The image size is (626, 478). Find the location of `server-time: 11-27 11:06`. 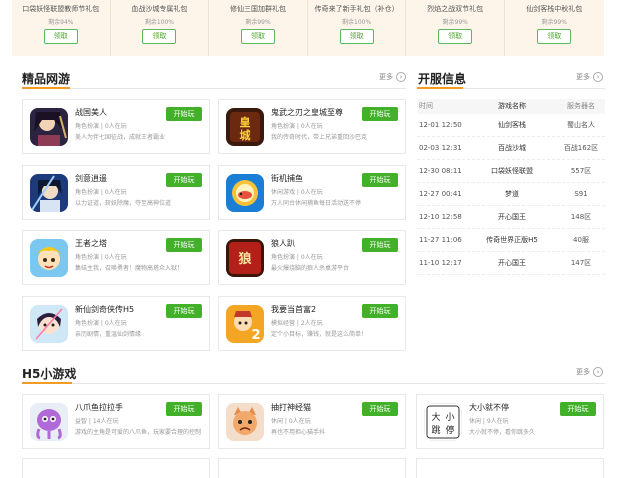

server-time: 11-27 11:06 is located at coordinates (440, 240).